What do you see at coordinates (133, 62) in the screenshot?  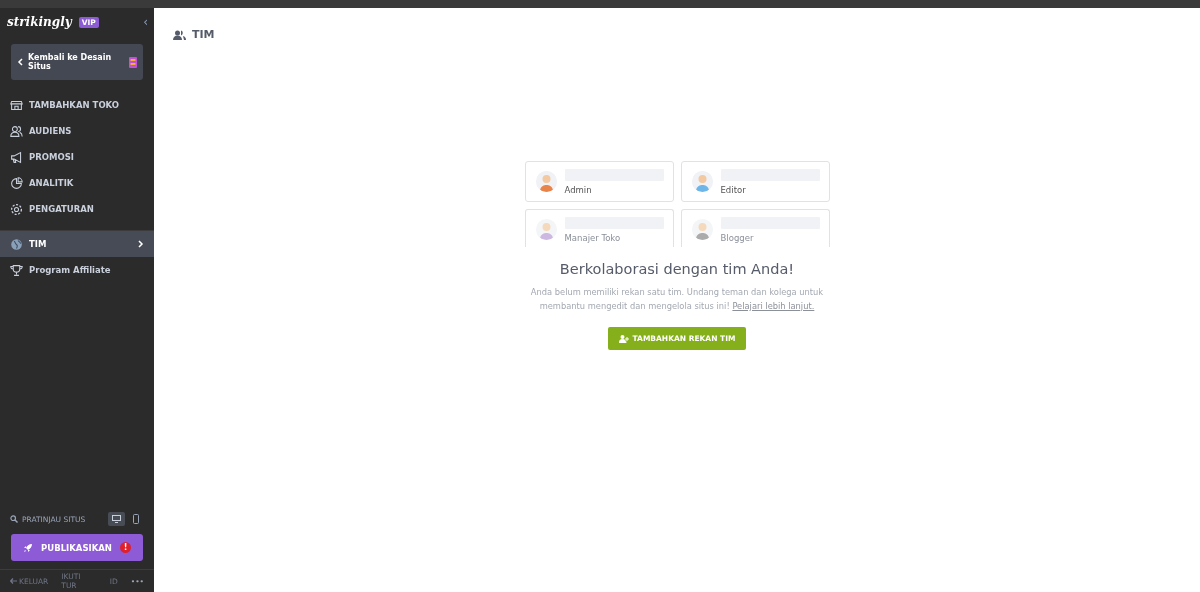 I see `page-icon` at bounding box center [133, 62].